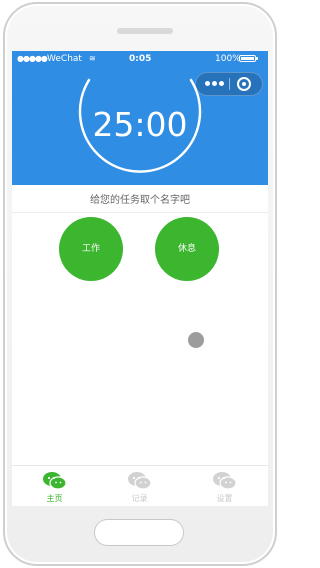 The image size is (320, 568). What do you see at coordinates (91, 249) in the screenshot?
I see `work-button: 工作` at bounding box center [91, 249].